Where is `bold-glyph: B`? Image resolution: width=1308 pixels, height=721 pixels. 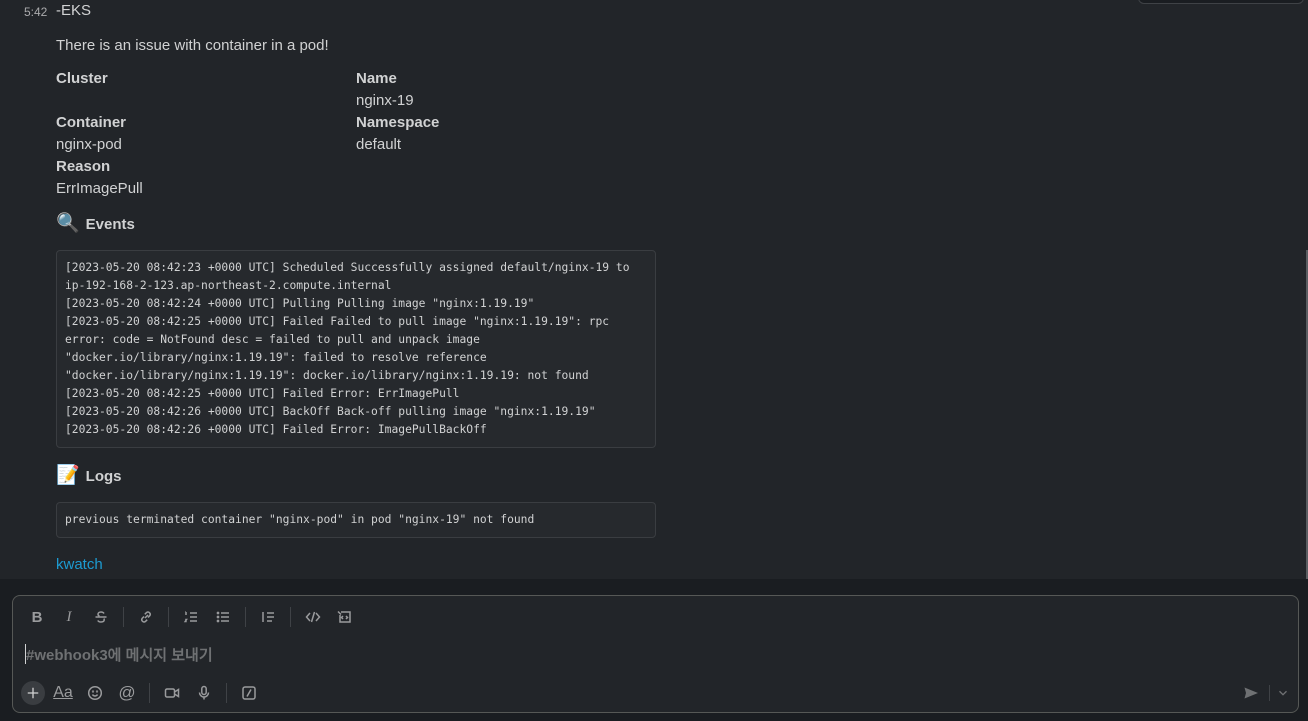
bold-glyph: B is located at coordinates (37, 617).